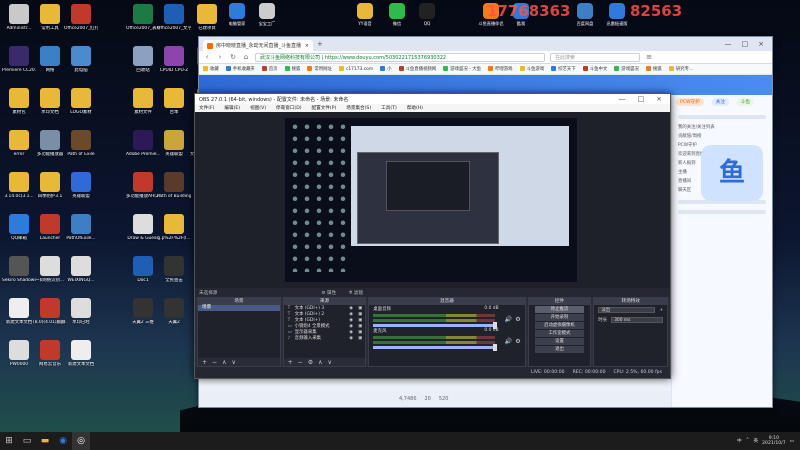 This screenshot has width=800, height=450. I want to click on top-desktop-icon: 微信, so click(397, 15).